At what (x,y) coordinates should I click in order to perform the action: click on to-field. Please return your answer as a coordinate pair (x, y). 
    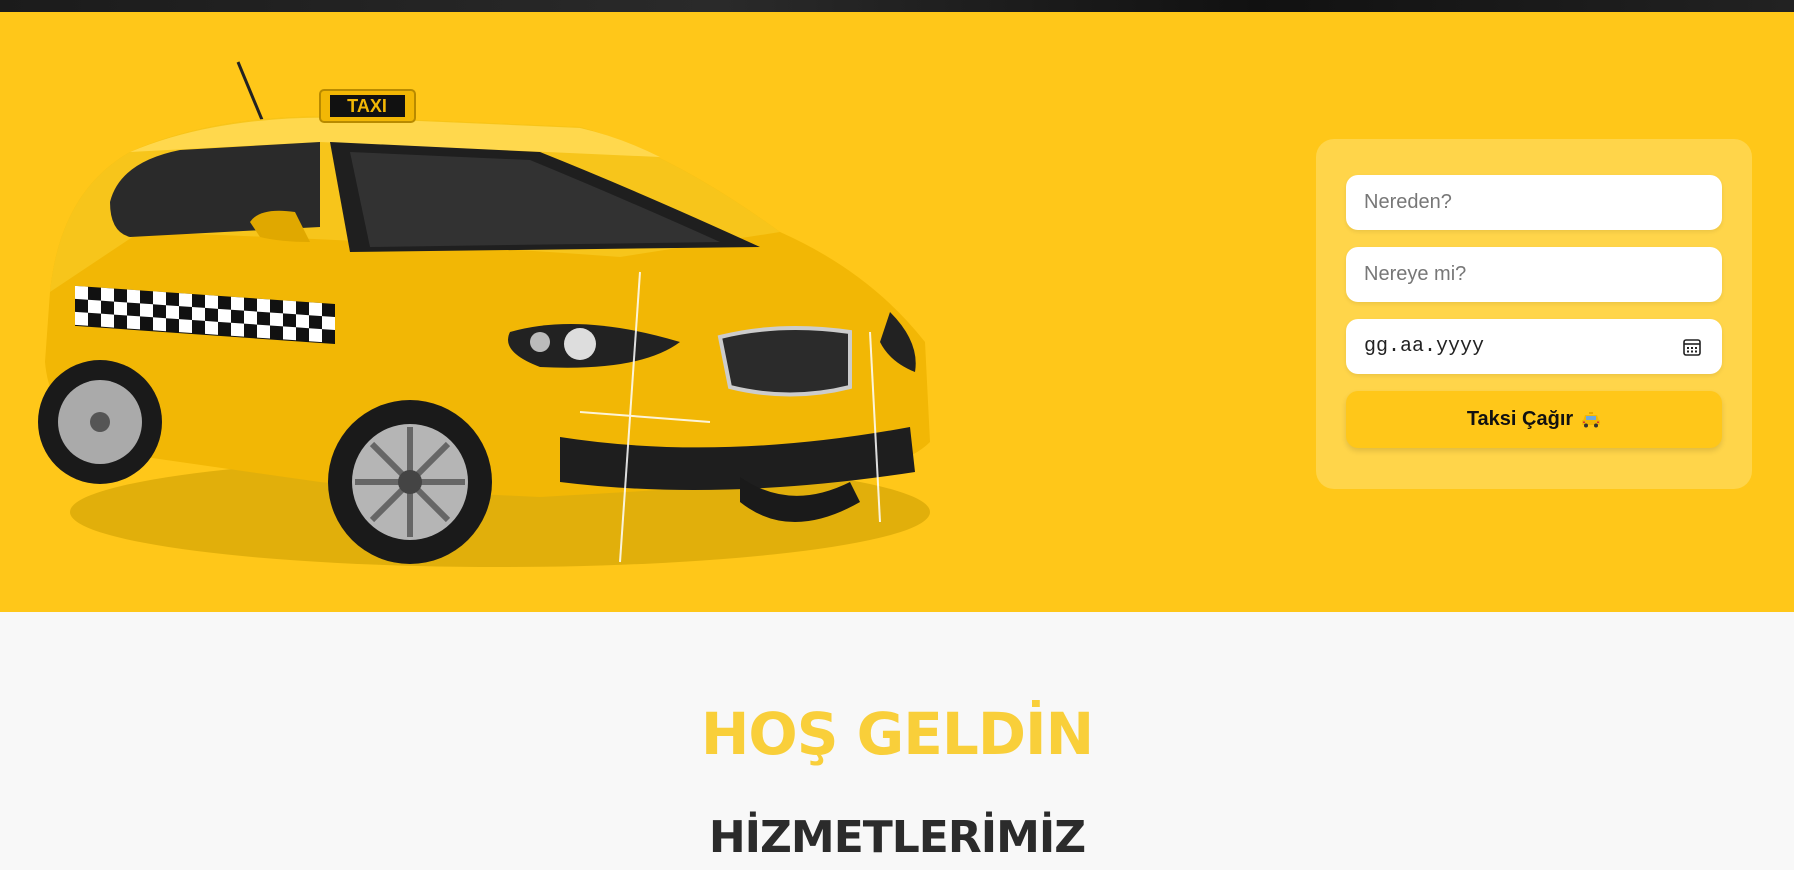
    Looking at the image, I should click on (1534, 274).